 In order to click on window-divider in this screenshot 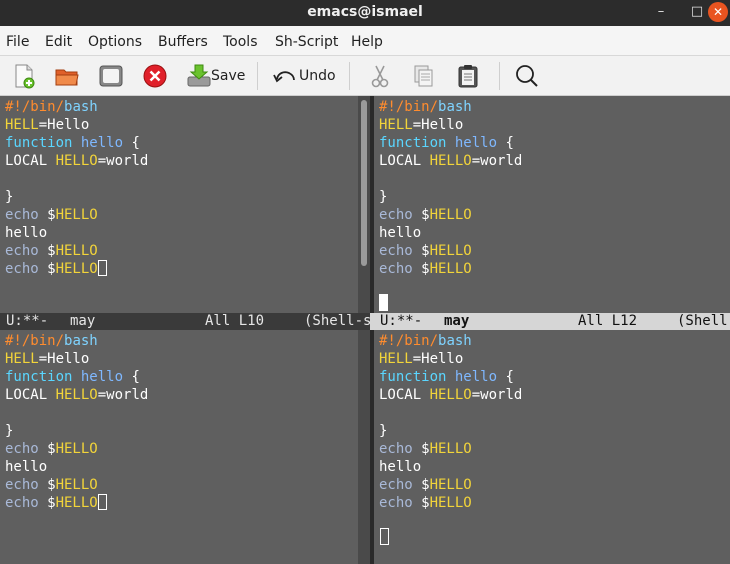, I will do `click(372, 204)`.